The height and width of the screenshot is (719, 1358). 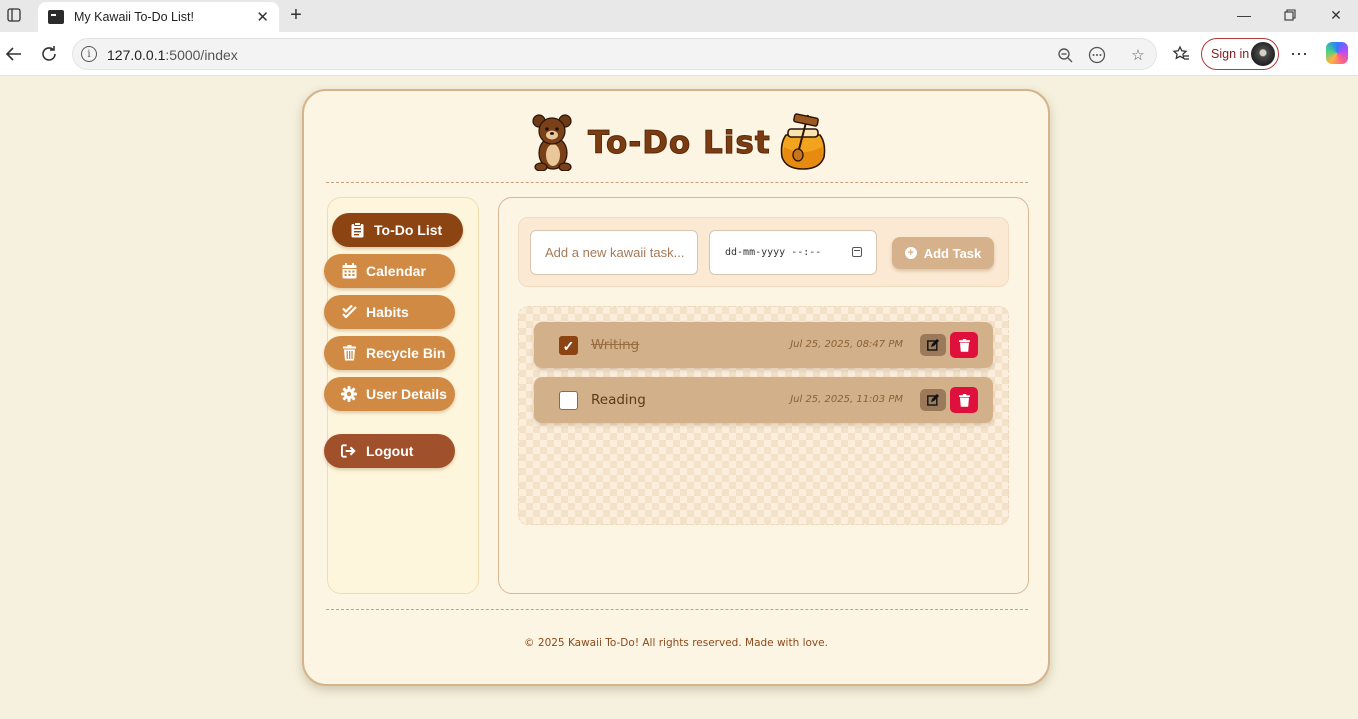 I want to click on sidebar-item-habits: Habits, so click(x=389, y=312).